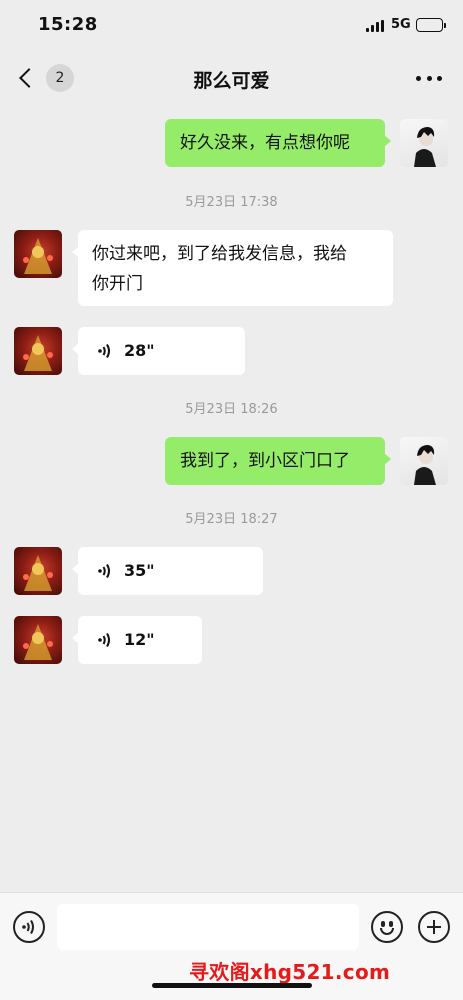 The width and height of the screenshot is (463, 1000). What do you see at coordinates (401, 24) in the screenshot?
I see `network-label: 5G` at bounding box center [401, 24].